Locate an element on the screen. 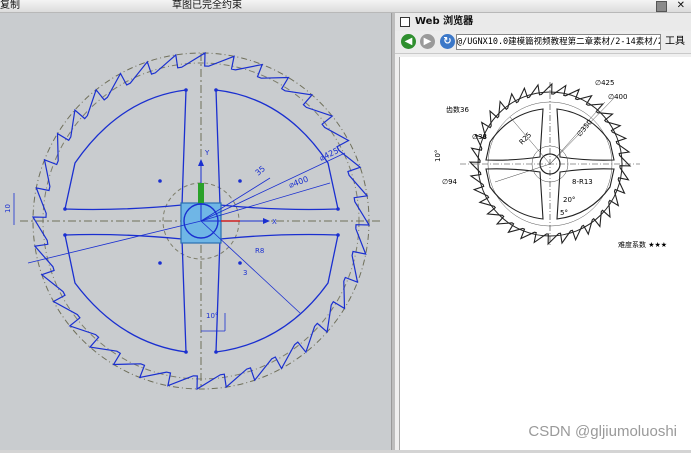 The height and width of the screenshot is (453, 691). ref-d350: ∅350 is located at coordinates (584, 128).